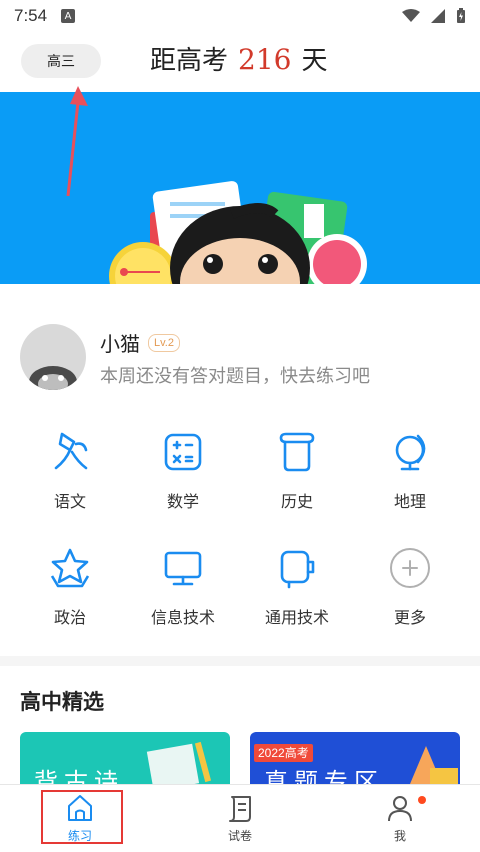 The height and width of the screenshot is (852, 480). Describe the element at coordinates (399, 836) in the screenshot. I see `tab-label: 我` at that location.